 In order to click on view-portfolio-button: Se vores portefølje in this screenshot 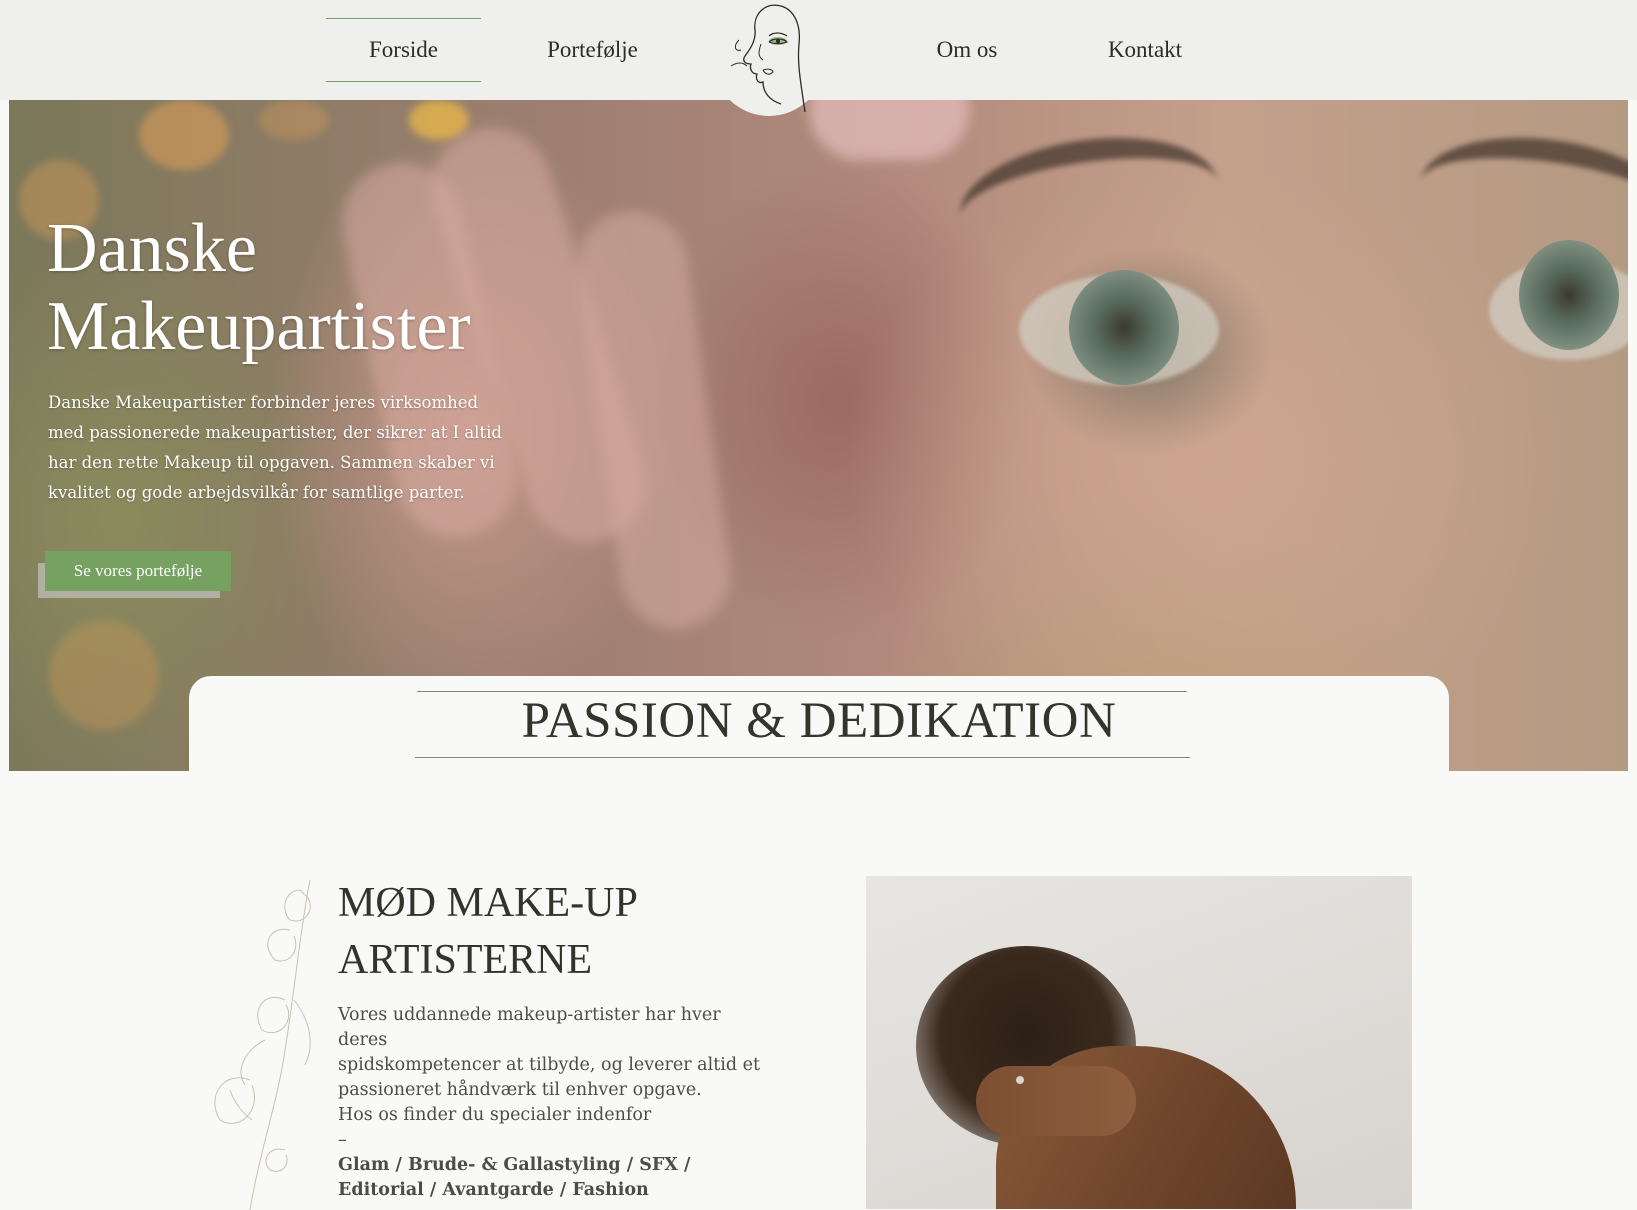, I will do `click(138, 571)`.